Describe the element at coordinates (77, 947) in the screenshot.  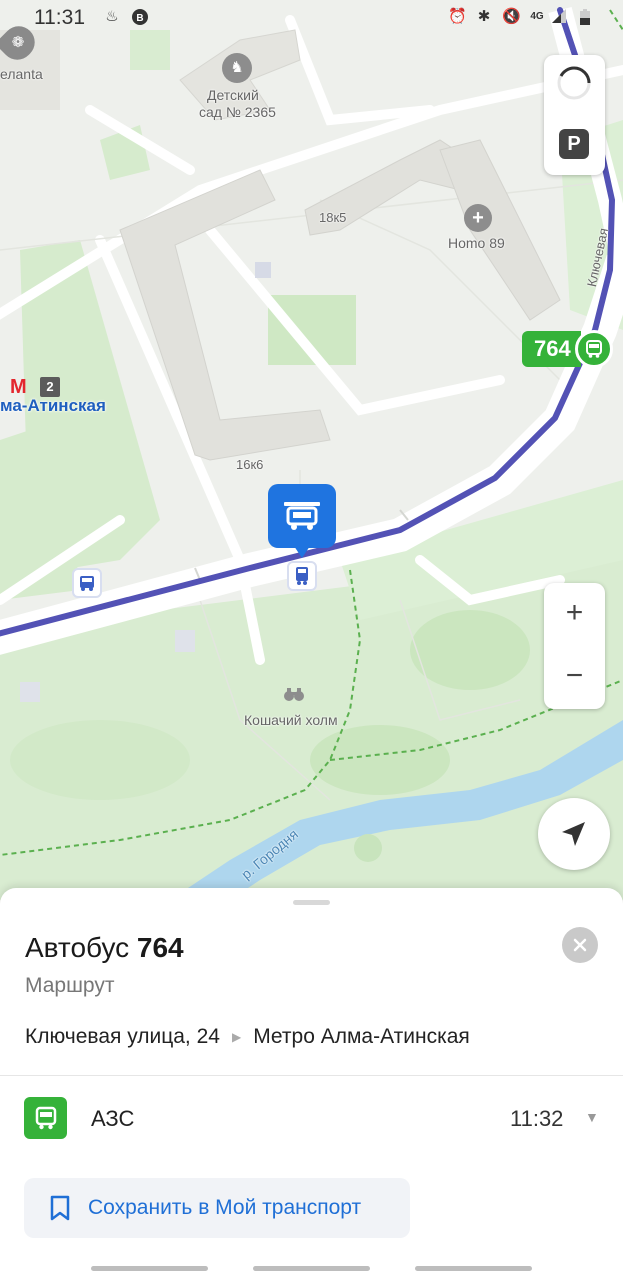
I see `route-title-type: Автобус` at that location.